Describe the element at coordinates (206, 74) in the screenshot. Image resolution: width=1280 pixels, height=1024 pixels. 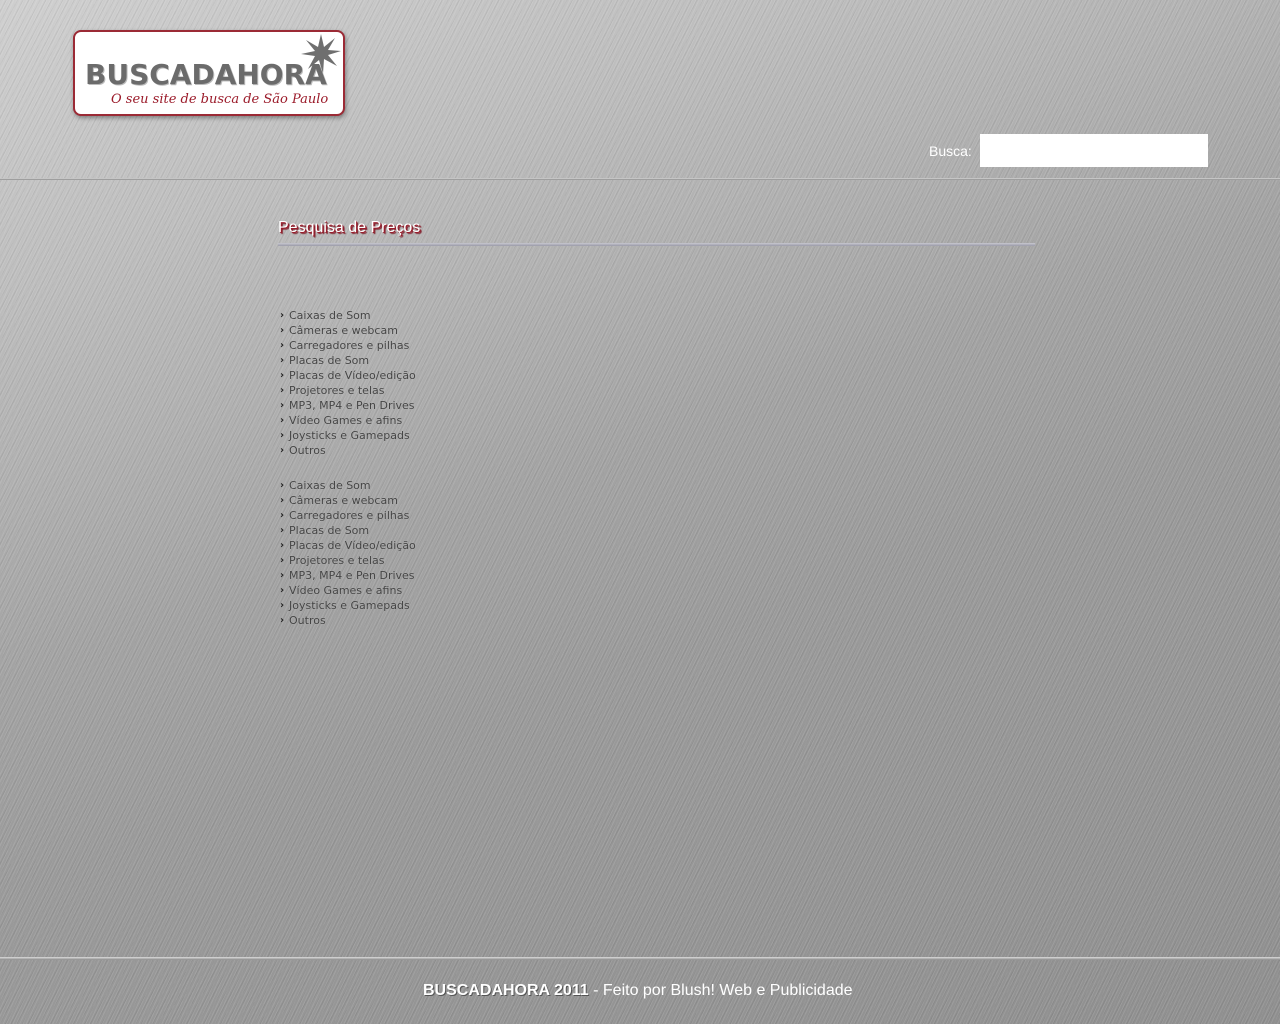
I see `logo-name: BUSCADAHORA` at that location.